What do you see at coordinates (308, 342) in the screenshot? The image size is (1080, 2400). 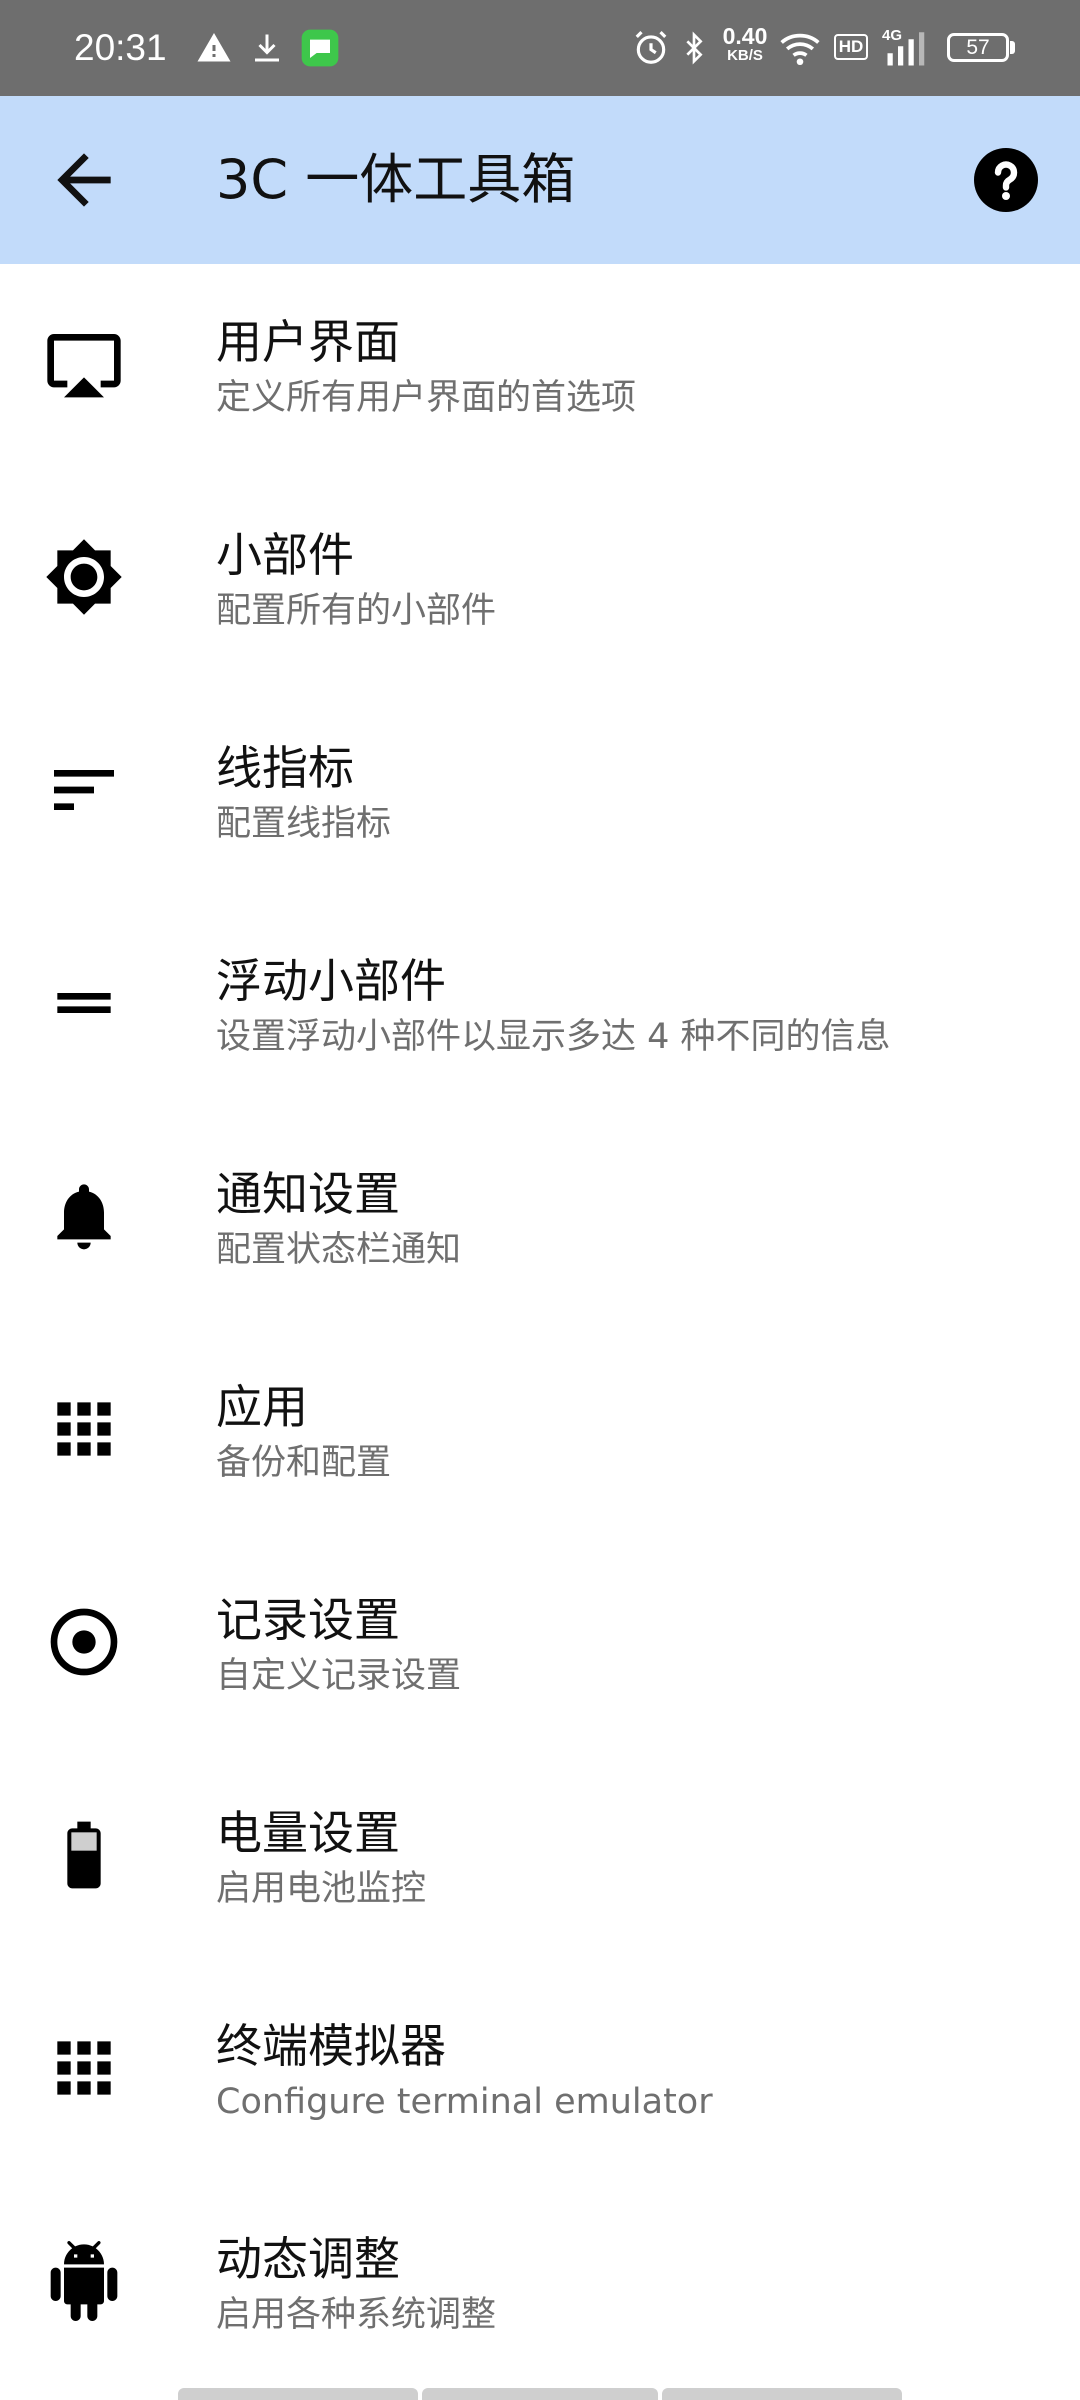 I see `menu-item-title: 用户界面` at bounding box center [308, 342].